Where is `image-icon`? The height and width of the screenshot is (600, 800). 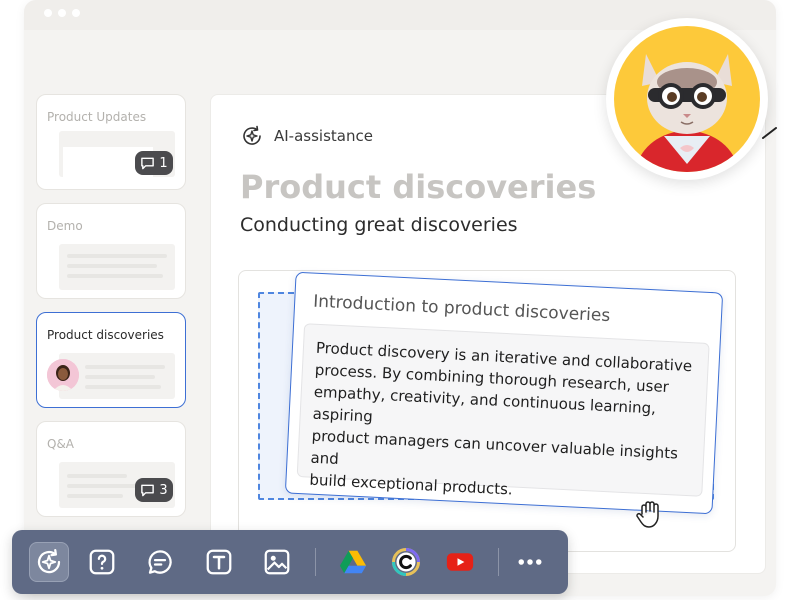
image-icon is located at coordinates (277, 562).